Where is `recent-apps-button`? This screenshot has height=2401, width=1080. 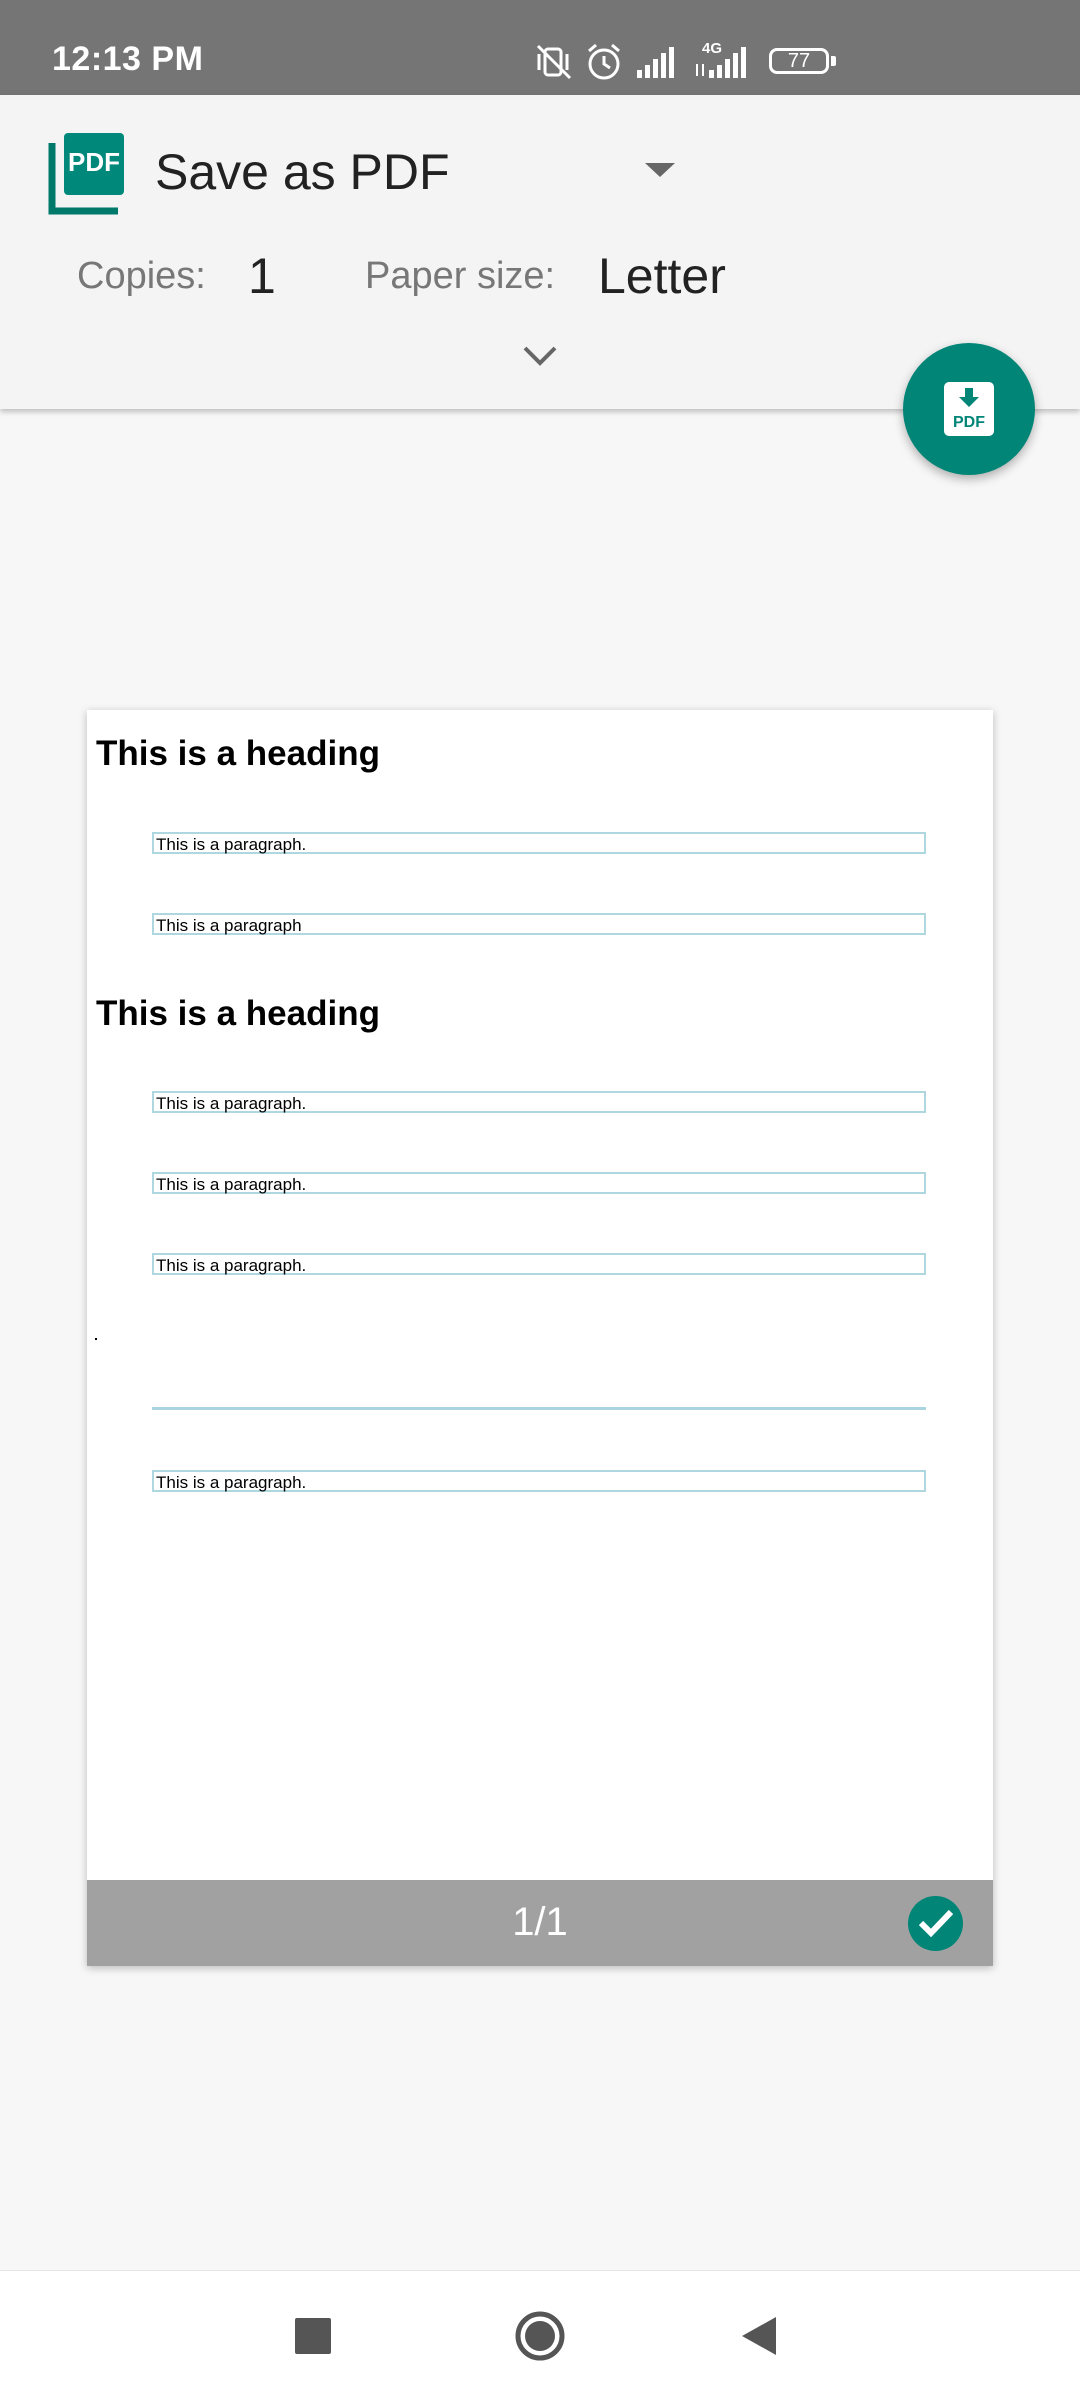
recent-apps-button is located at coordinates (313, 2336).